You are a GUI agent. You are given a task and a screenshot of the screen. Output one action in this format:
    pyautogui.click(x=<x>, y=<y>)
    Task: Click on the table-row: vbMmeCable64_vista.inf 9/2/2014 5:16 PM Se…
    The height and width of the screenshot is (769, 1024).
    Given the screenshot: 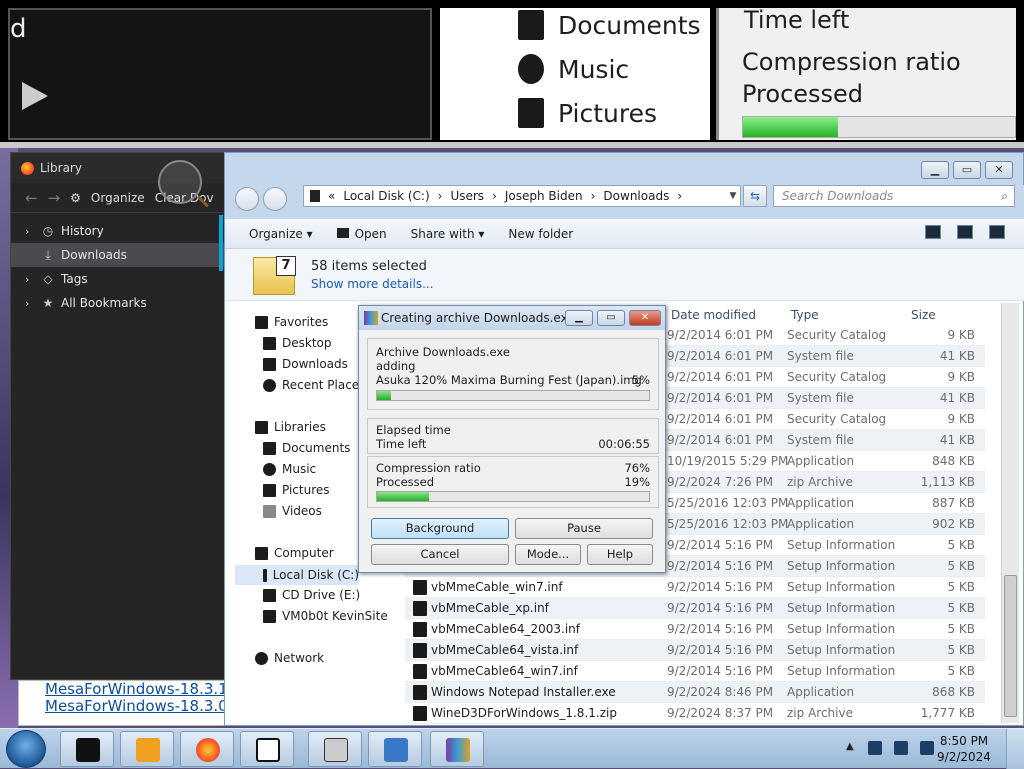 What is the action you would take?
    pyautogui.click(x=695, y=650)
    